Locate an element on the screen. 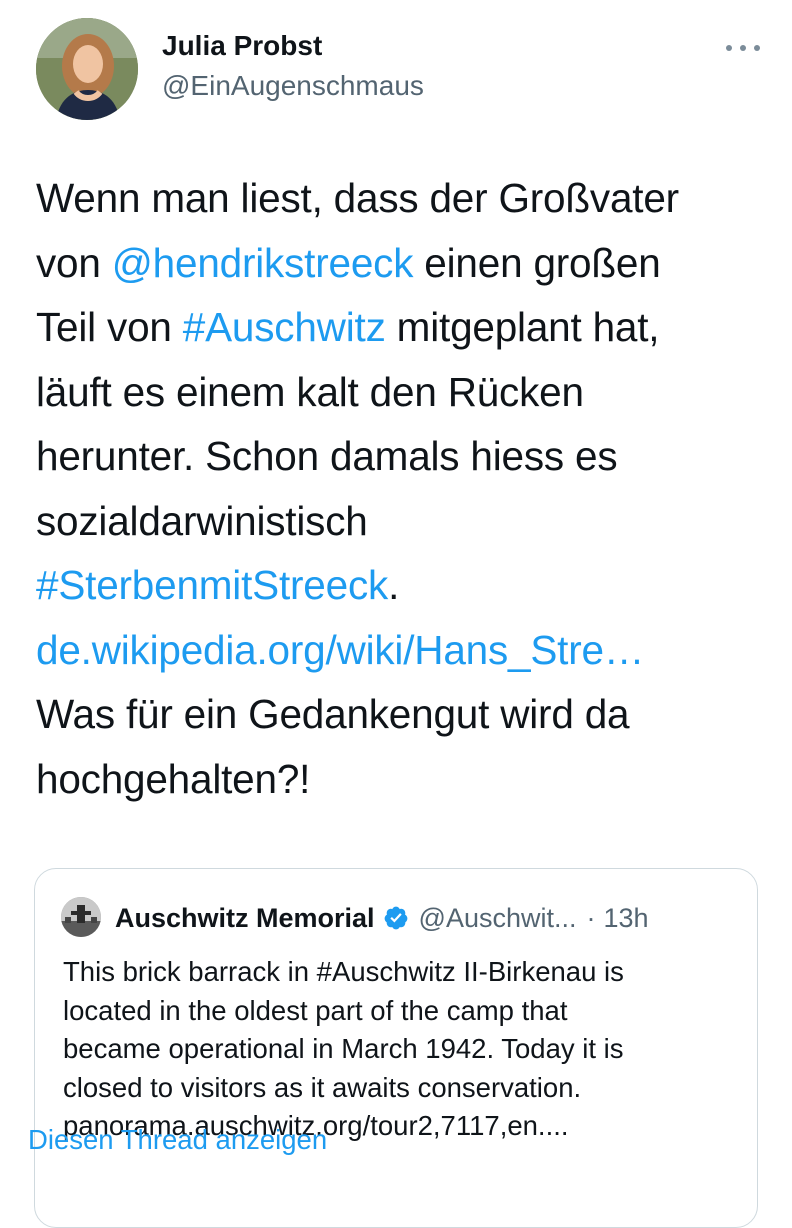 This screenshot has width=792, height=1228. text: herunter. Schon damals hiess es is located at coordinates (327, 456).